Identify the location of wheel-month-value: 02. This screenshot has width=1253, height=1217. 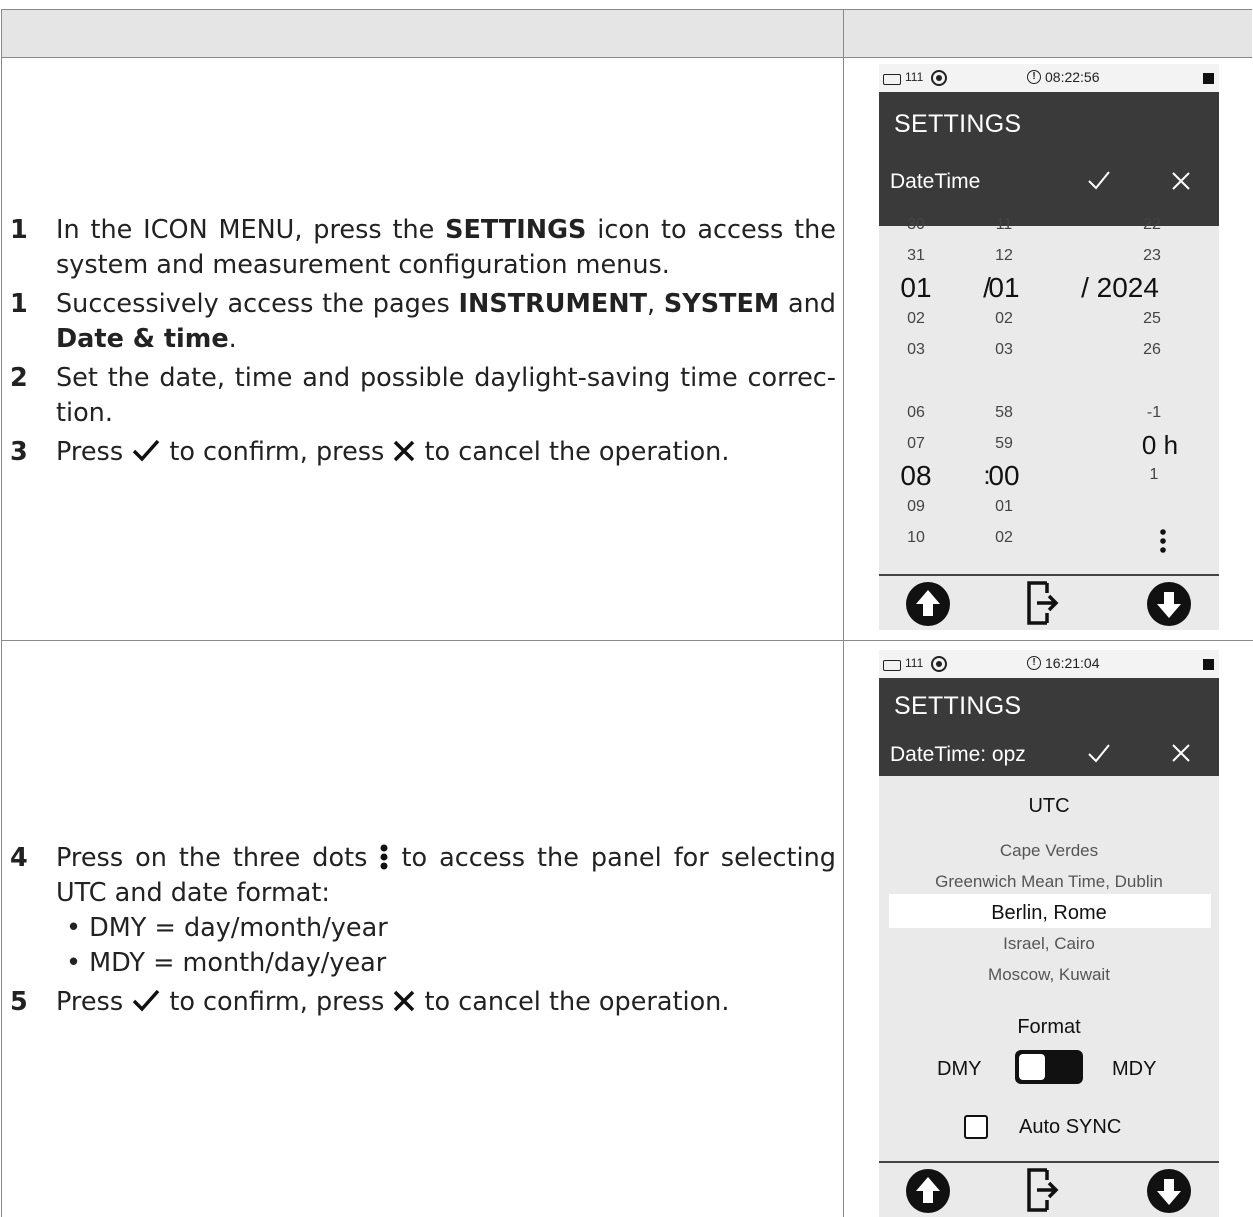
(1004, 318).